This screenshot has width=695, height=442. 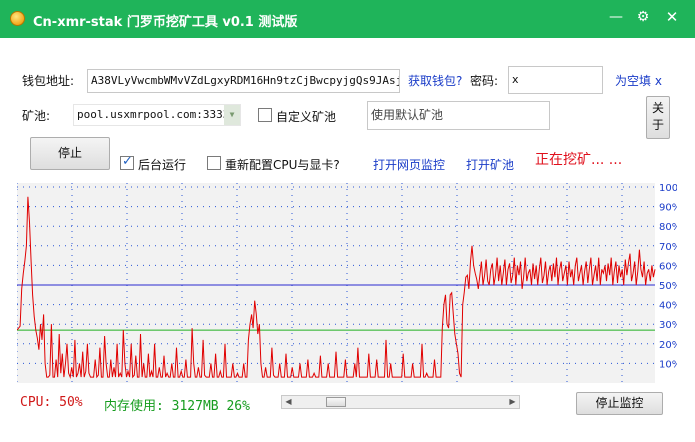 What do you see at coordinates (643, 17) in the screenshot?
I see `settings-icon: ⚙` at bounding box center [643, 17].